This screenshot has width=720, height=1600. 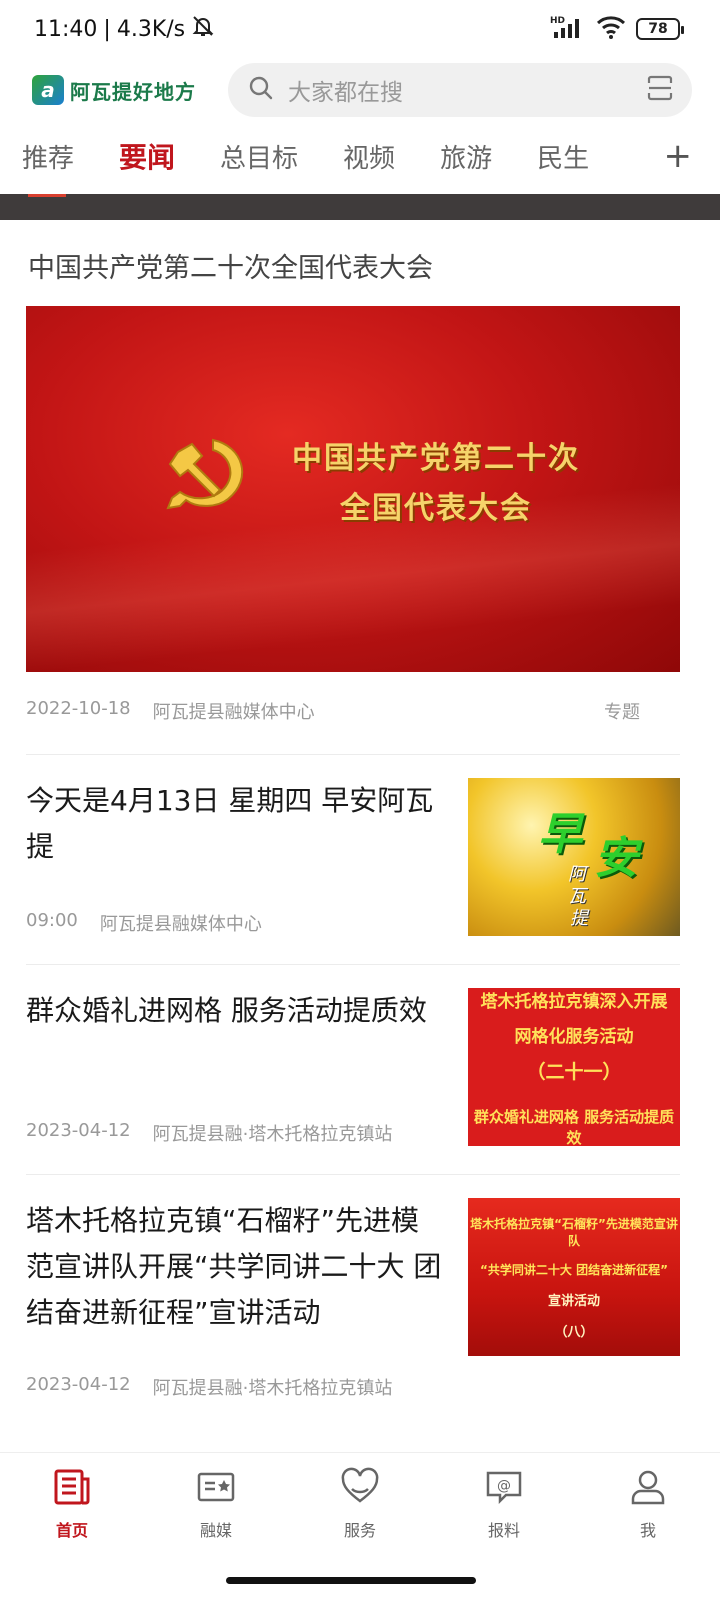 I want to click on news-title: 群众婚礼进网格 服务活动提质效, so click(x=226, y=1010).